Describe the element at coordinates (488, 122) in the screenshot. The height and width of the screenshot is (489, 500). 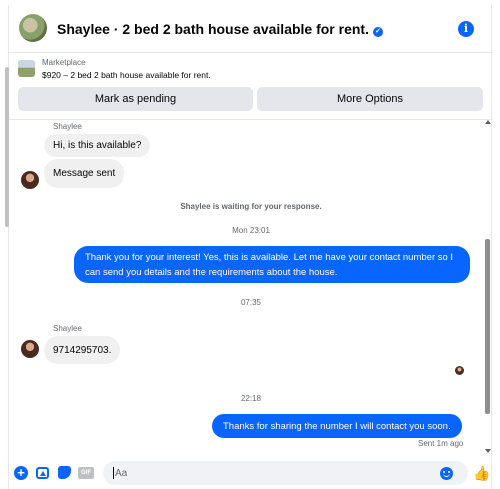
I see `scroll-up-arrow-icon` at that location.